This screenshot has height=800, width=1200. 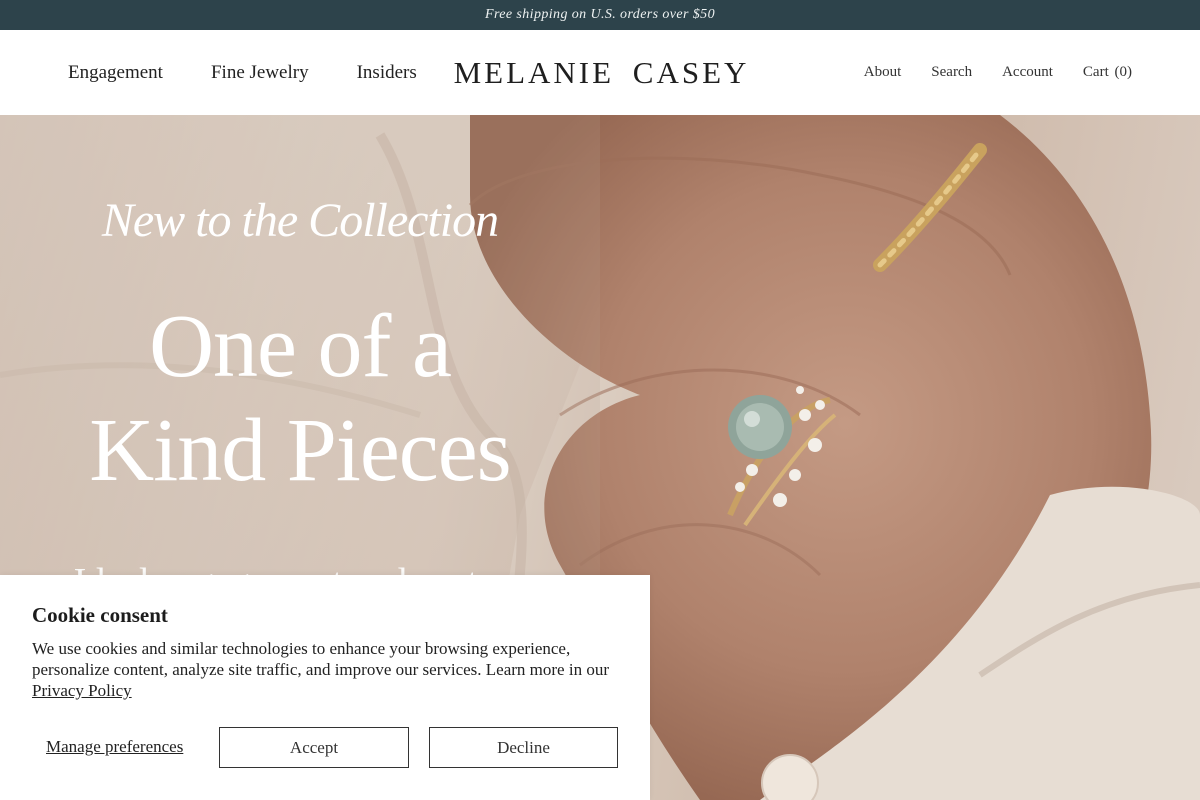 What do you see at coordinates (523, 747) in the screenshot?
I see `decline-button: Decline` at bounding box center [523, 747].